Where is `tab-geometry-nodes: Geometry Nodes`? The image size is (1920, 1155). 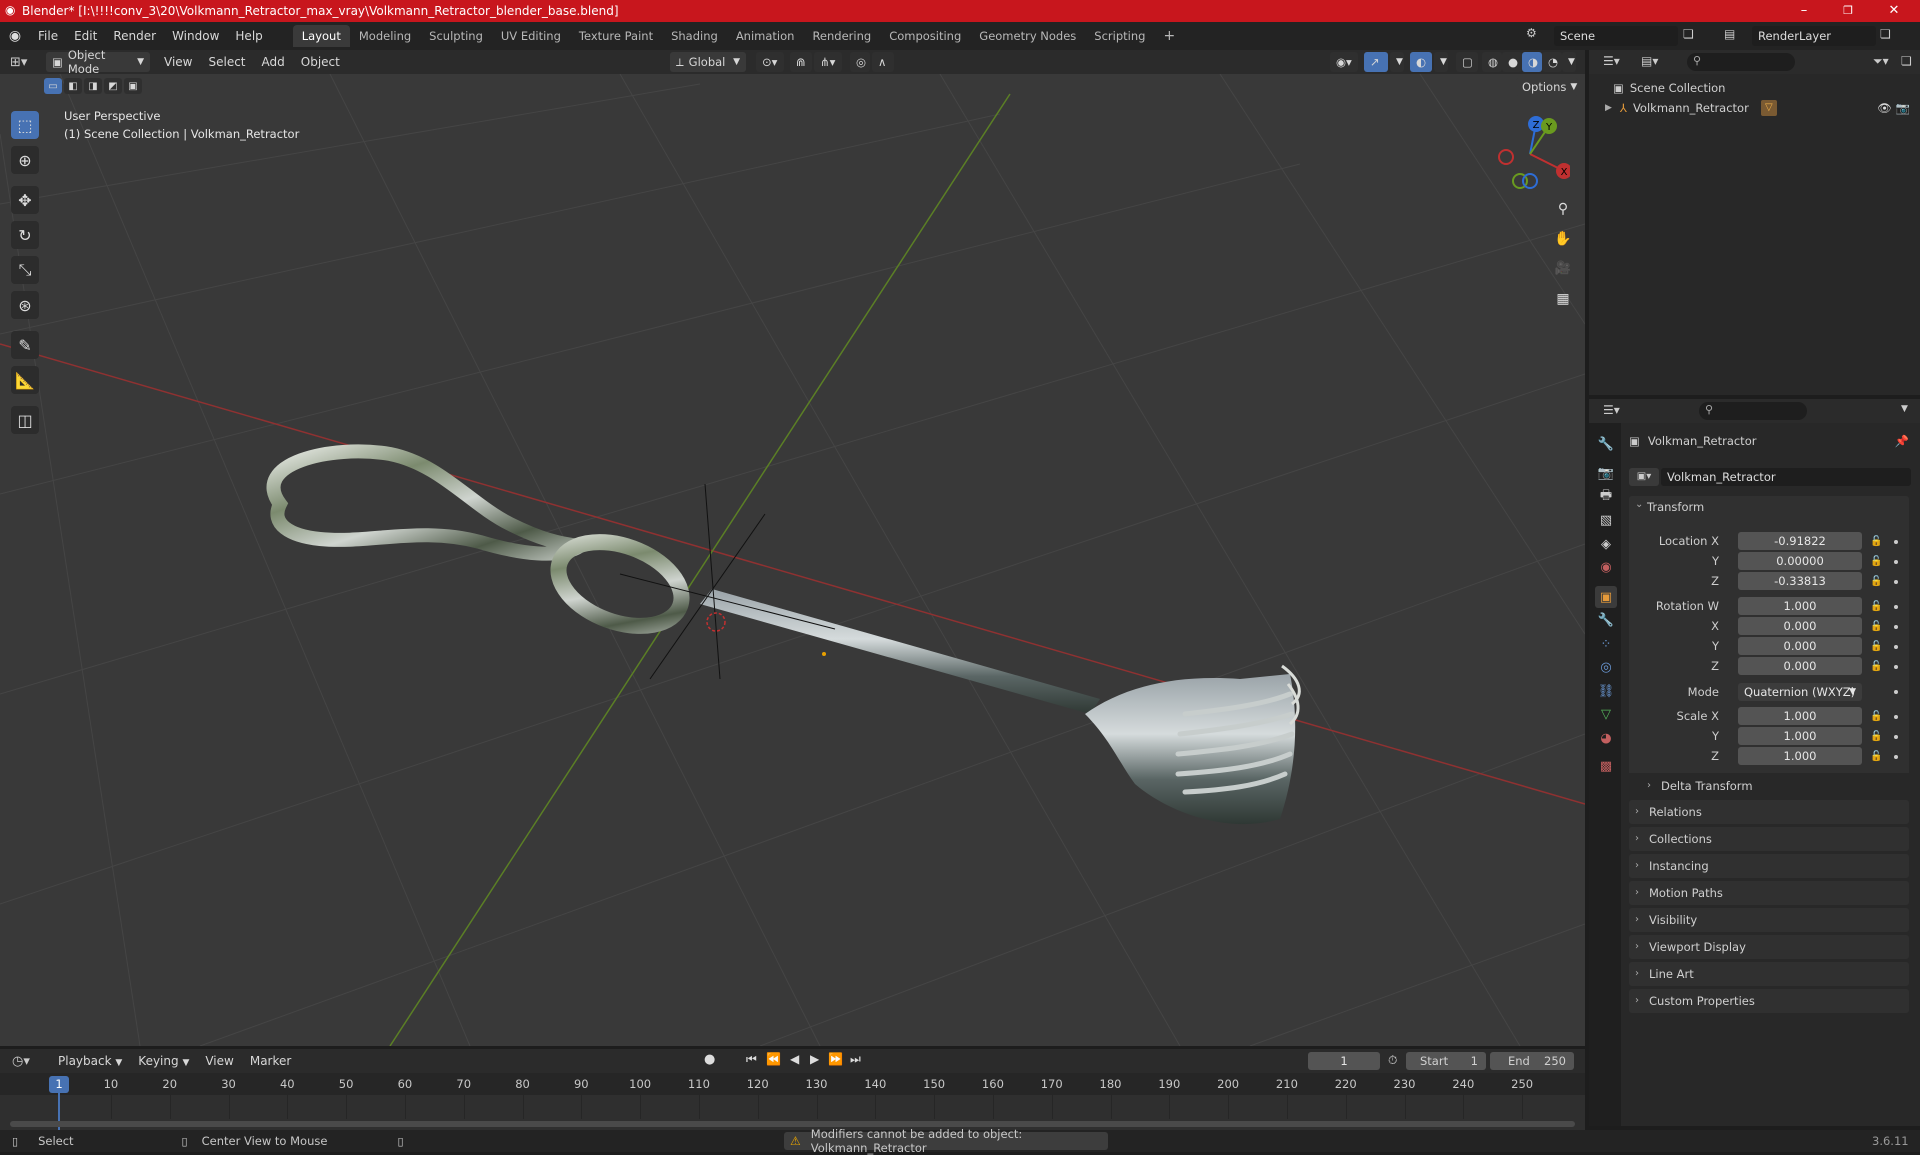
tab-geometry-nodes: Geometry Nodes is located at coordinates (1027, 36).